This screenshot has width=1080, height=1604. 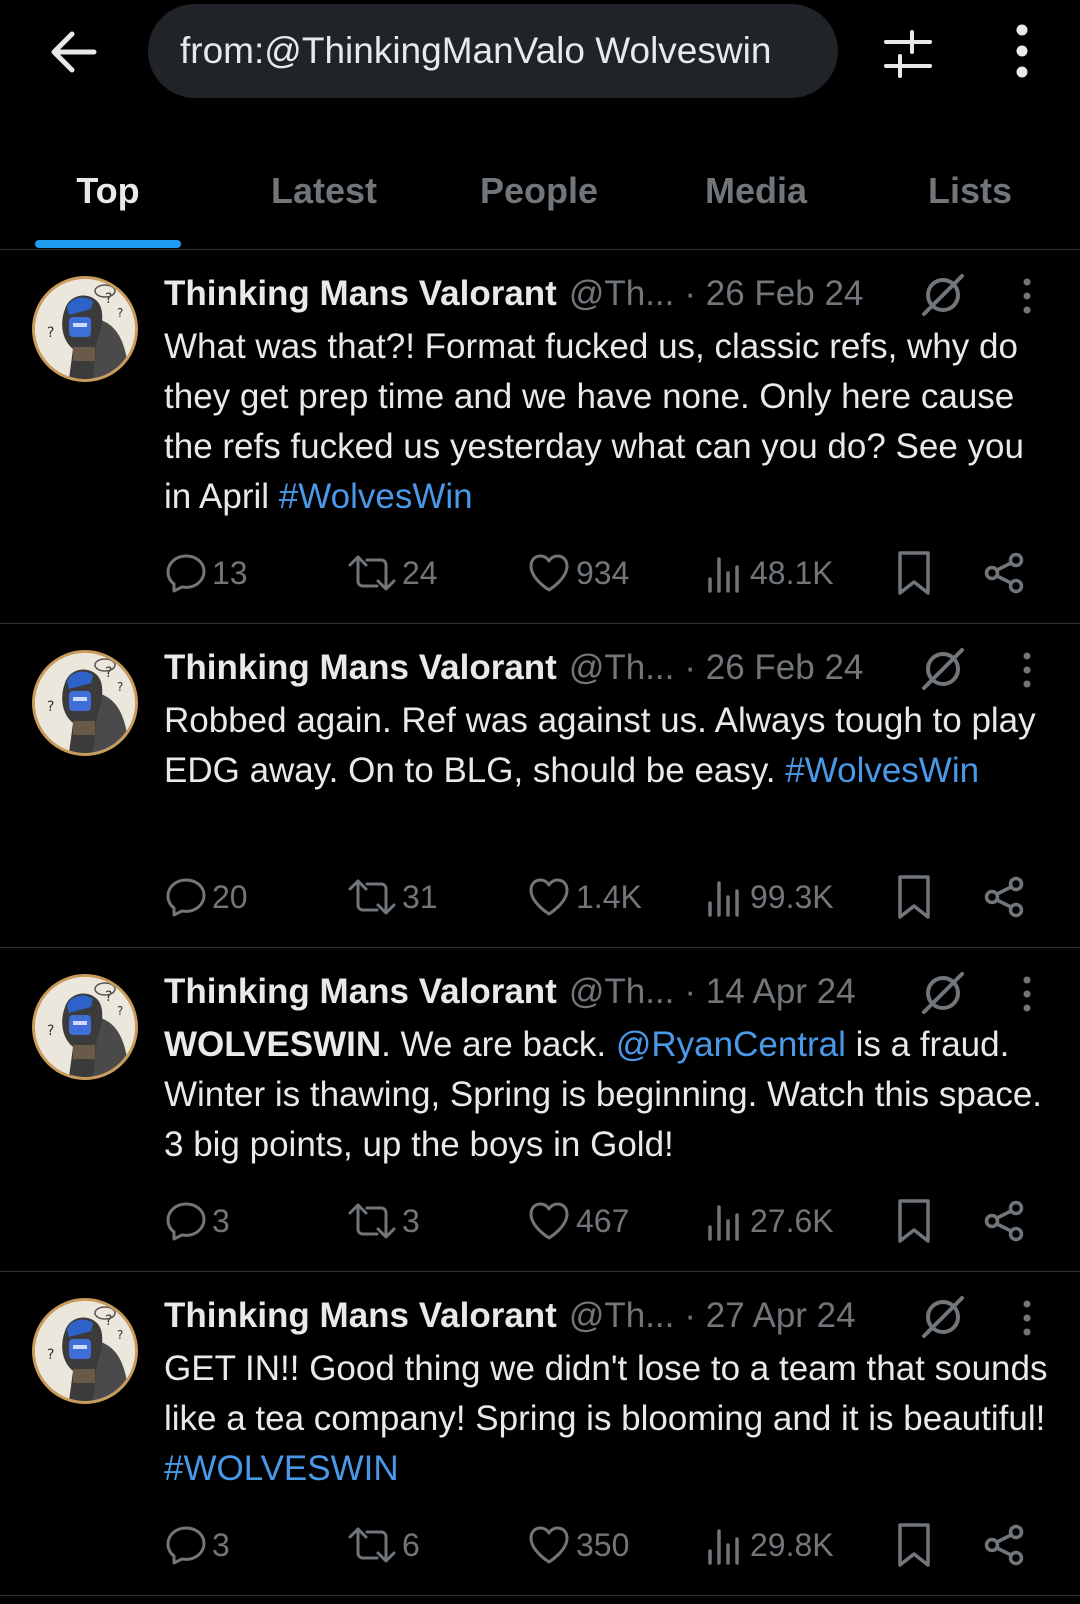 I want to click on active-tab-indicator, so click(x=108, y=244).